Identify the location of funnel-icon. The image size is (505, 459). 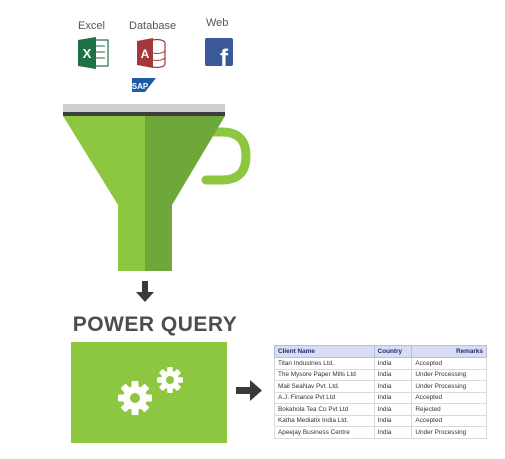
(157, 187).